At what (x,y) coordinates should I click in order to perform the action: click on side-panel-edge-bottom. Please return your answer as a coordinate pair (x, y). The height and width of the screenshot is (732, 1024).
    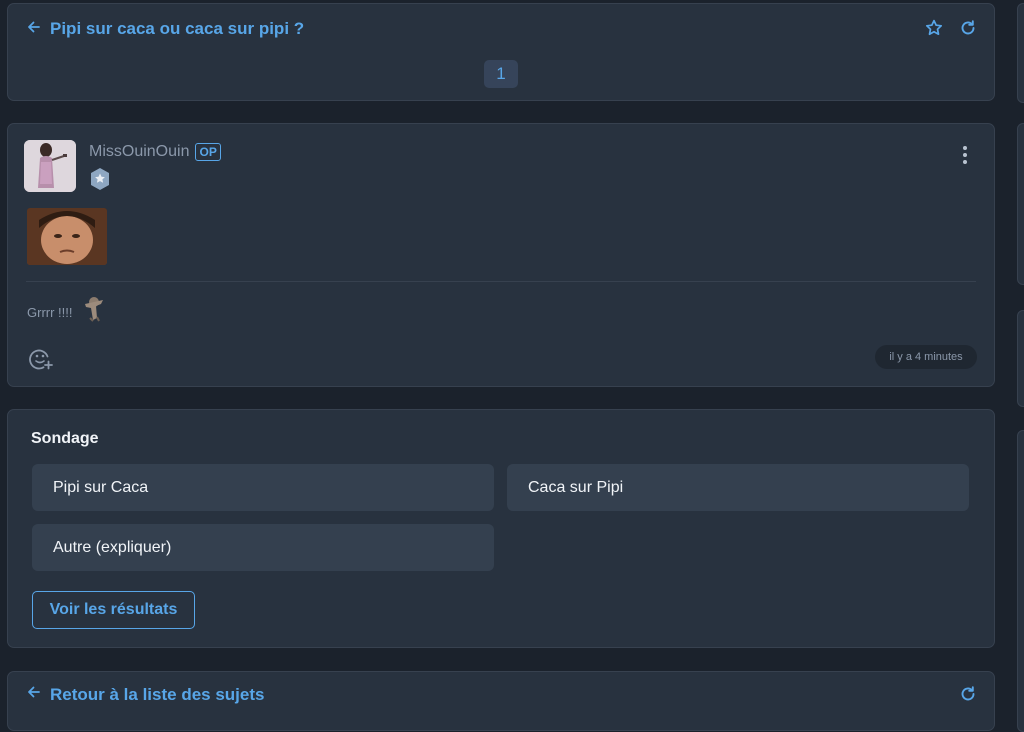
    Looking at the image, I should click on (1020, 581).